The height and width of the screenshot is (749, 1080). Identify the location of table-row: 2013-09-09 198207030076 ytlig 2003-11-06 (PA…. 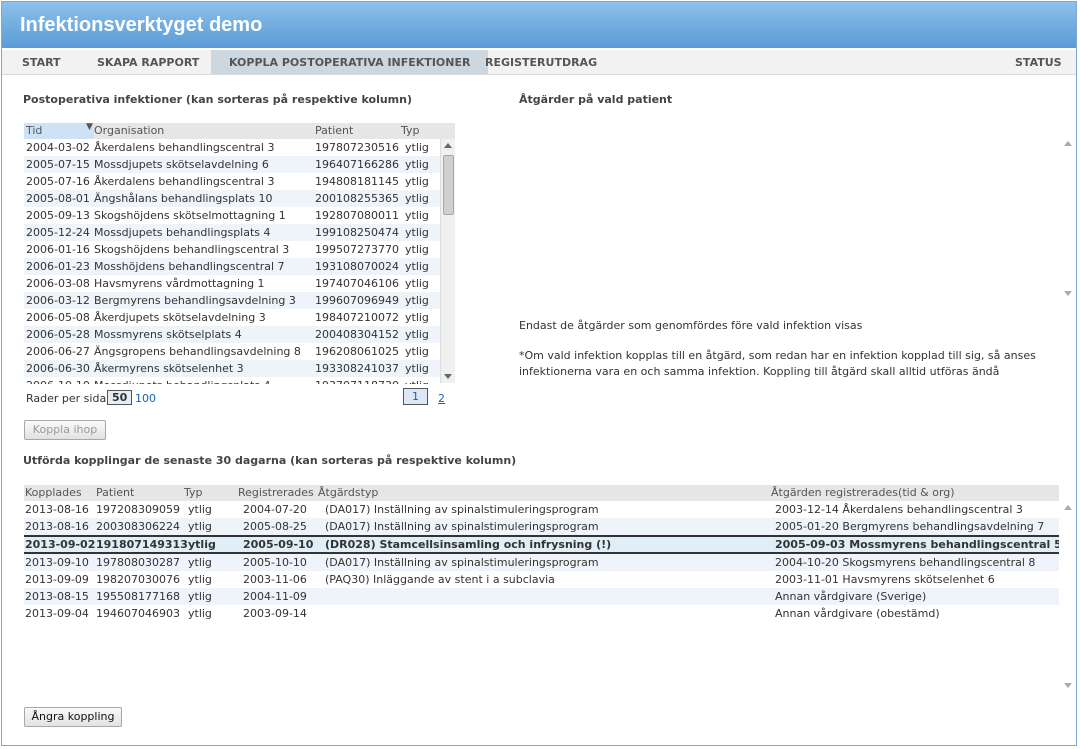
(541, 579).